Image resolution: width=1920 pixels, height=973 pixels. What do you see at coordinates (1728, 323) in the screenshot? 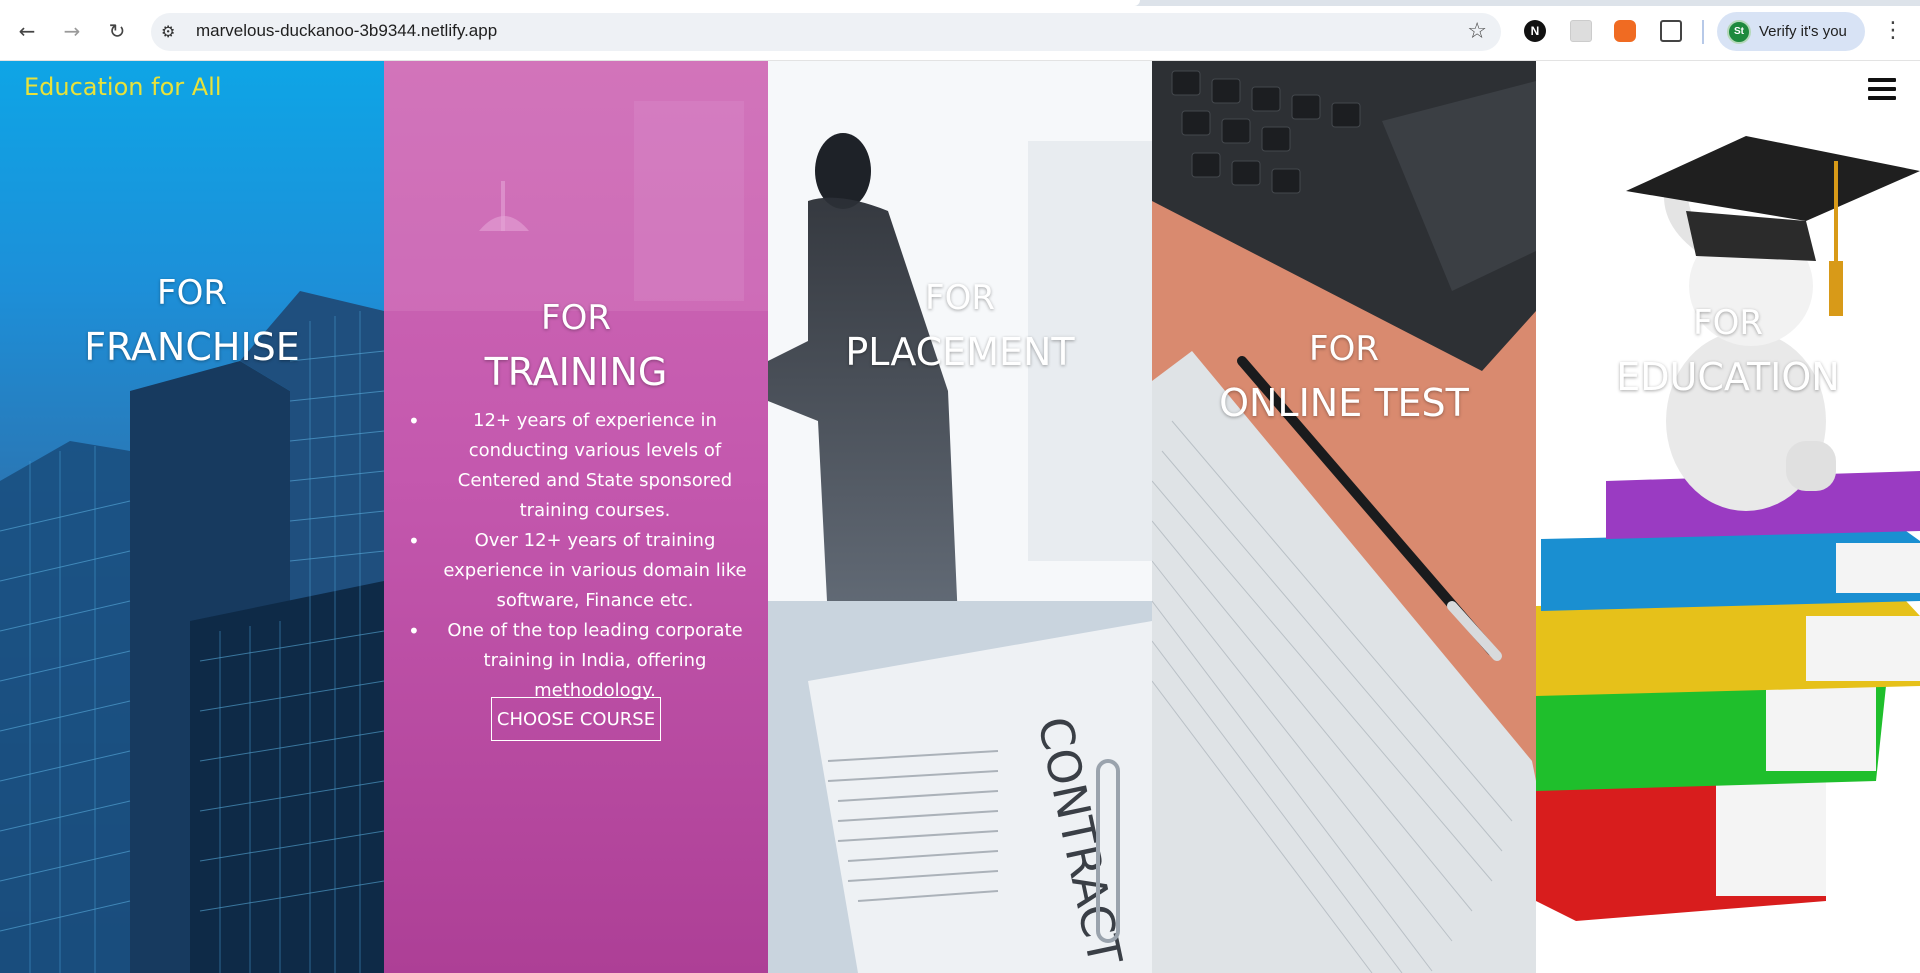
I see `panel-education-for: FOR` at bounding box center [1728, 323].